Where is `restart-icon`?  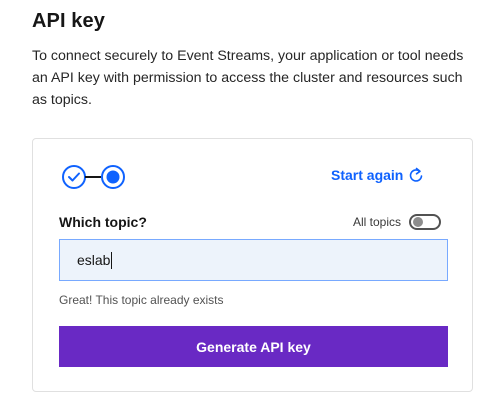
restart-icon is located at coordinates (416, 174).